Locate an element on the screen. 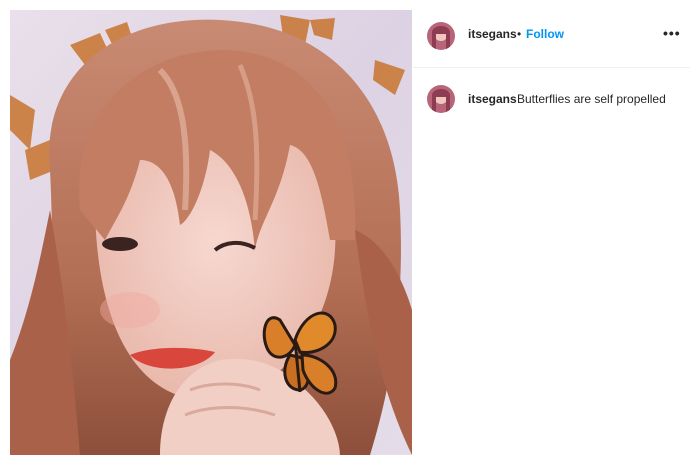  caption-text: Butterflies are self propelled is located at coordinates (591, 99).